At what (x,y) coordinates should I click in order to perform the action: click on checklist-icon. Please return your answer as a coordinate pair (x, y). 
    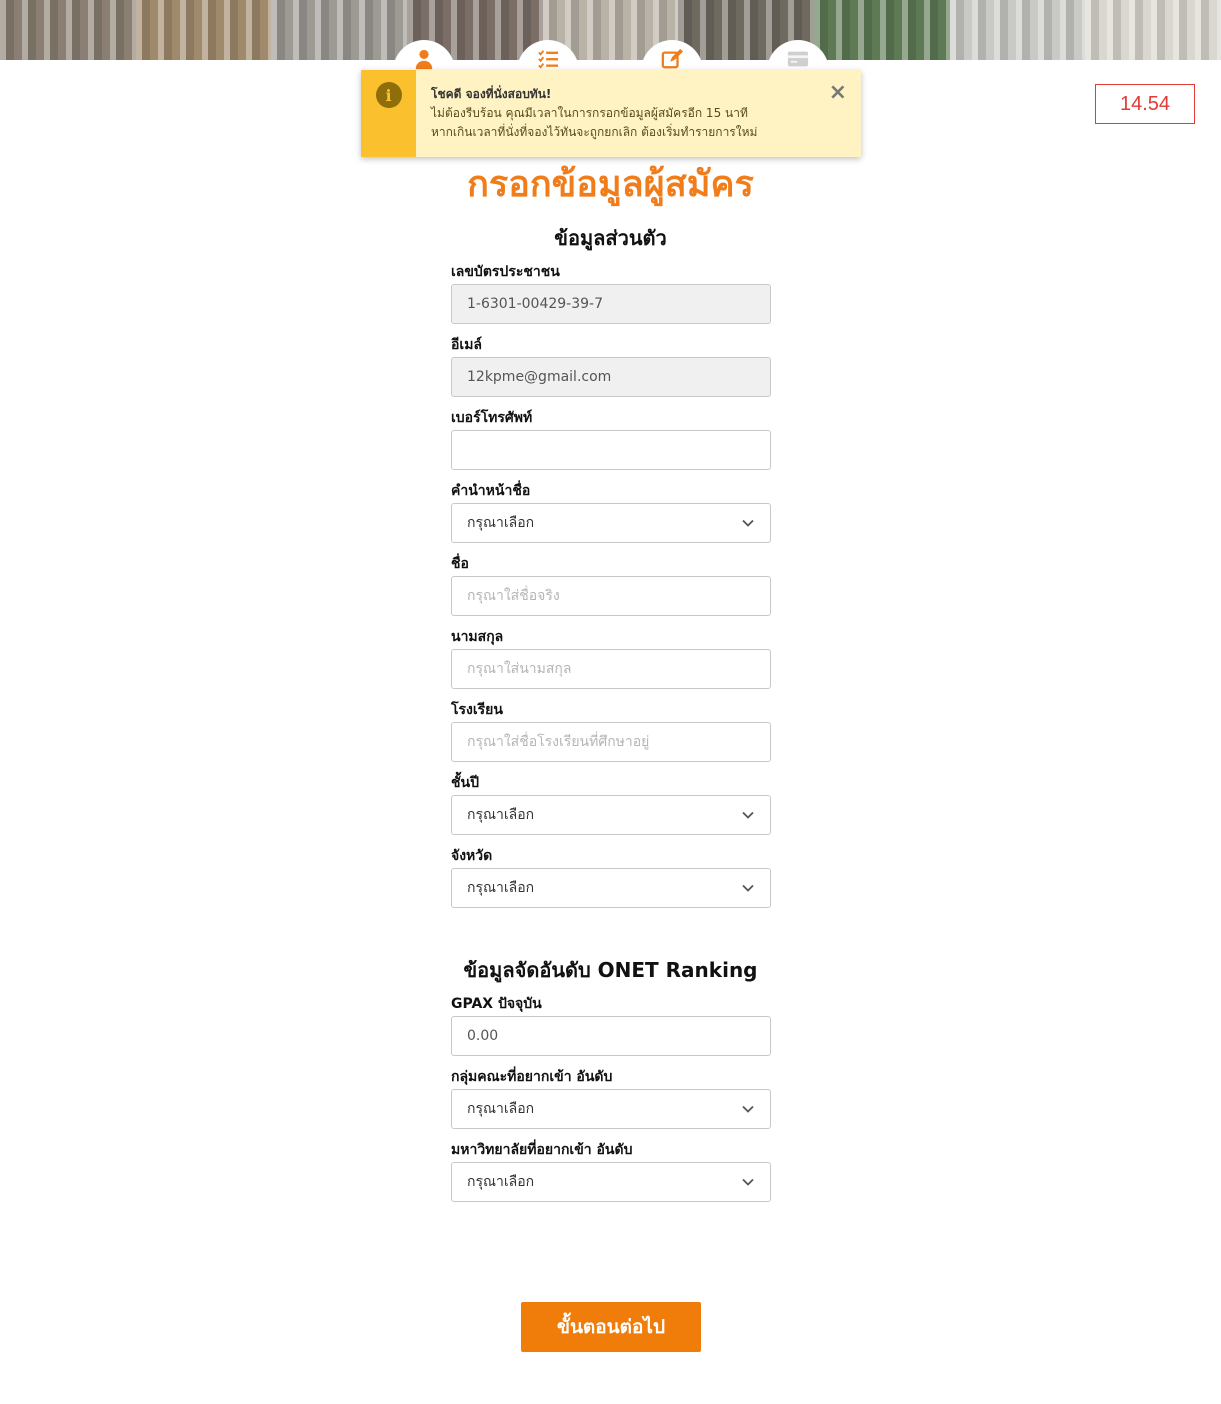
    Looking at the image, I should click on (548, 59).